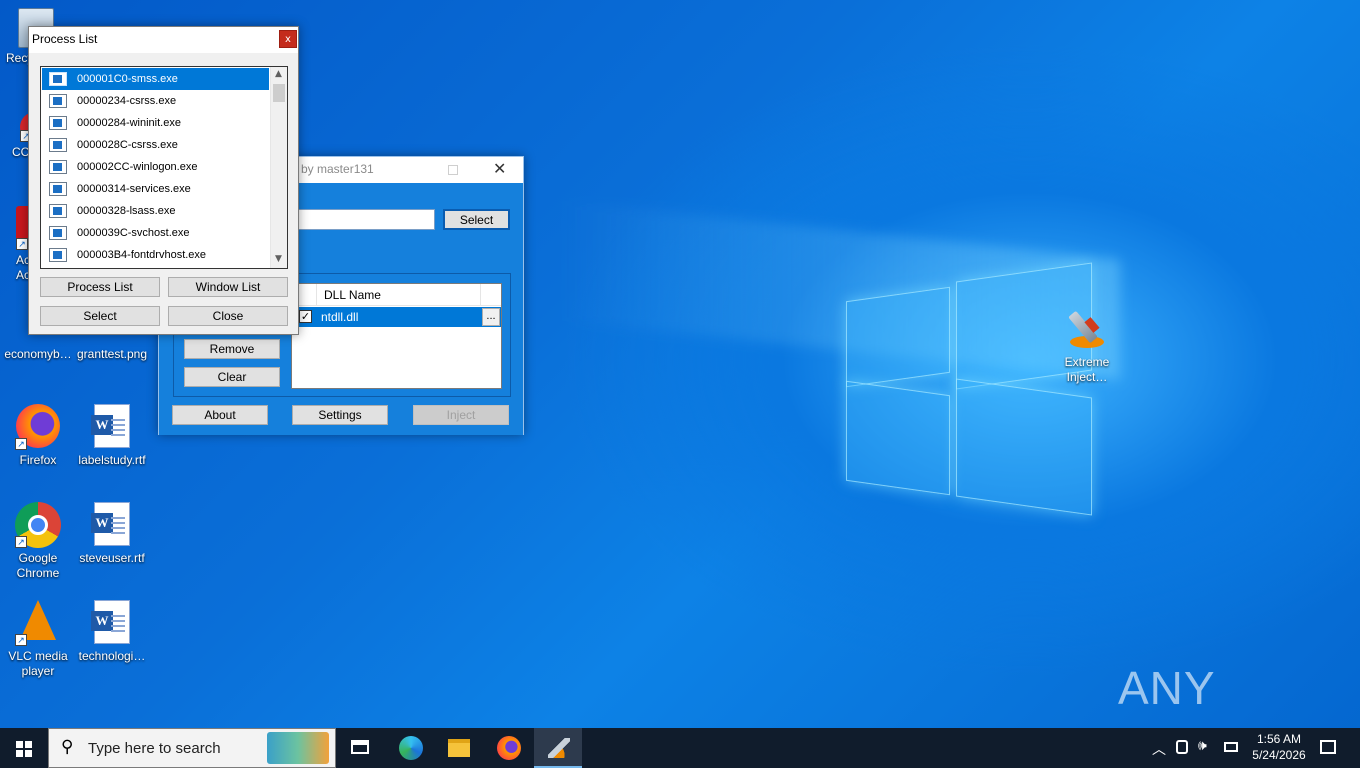  What do you see at coordinates (279, 93) in the screenshot?
I see `scroll-thumb` at bounding box center [279, 93].